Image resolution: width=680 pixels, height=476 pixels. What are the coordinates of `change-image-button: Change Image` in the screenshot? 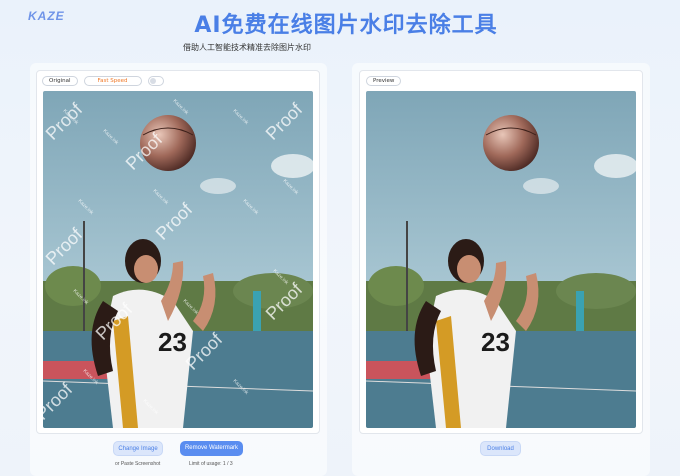 It's located at (138, 448).